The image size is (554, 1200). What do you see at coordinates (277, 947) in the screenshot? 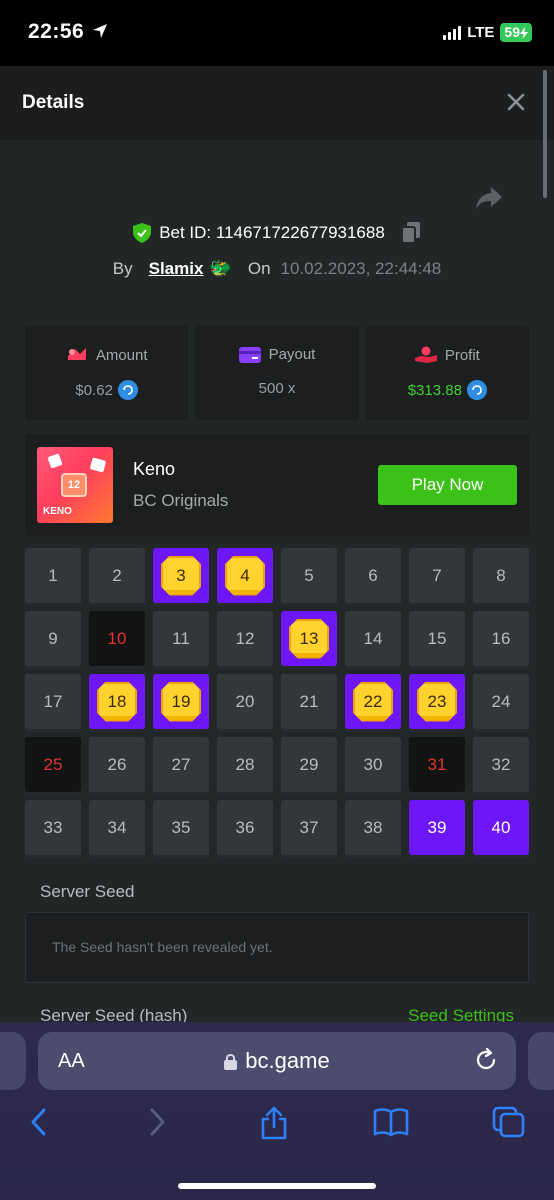
I see `server-seed-box: The Seed hasn't been revealed yet.` at bounding box center [277, 947].